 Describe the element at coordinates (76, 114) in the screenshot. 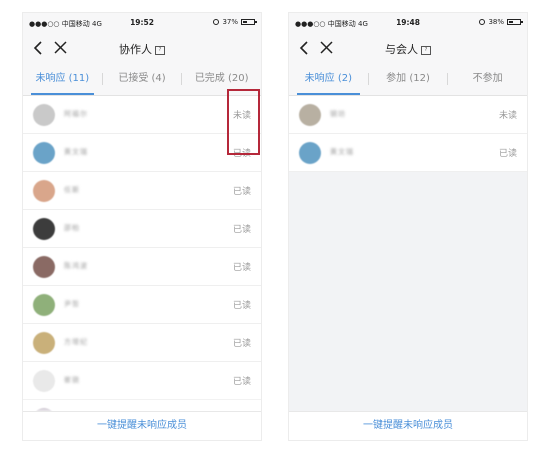

I see `member-name: 阿福尔` at that location.